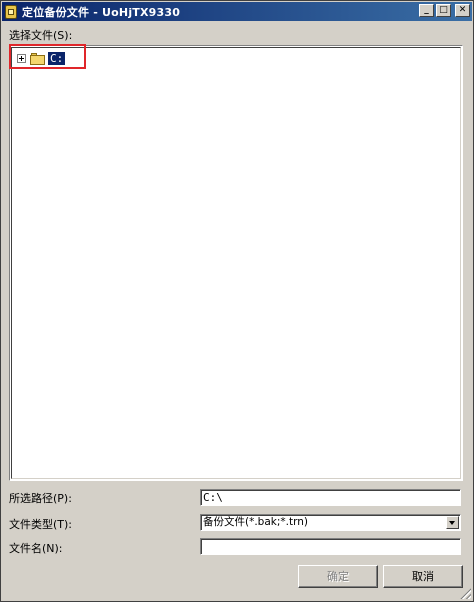 This screenshot has height=602, width=474. Describe the element at coordinates (426, 10) in the screenshot. I see `minimize-button: _` at that location.